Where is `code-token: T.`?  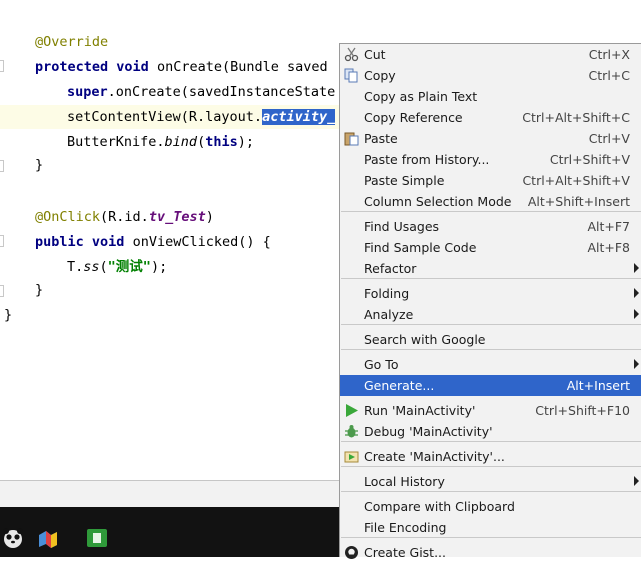
code-token: T. is located at coordinates (75, 267).